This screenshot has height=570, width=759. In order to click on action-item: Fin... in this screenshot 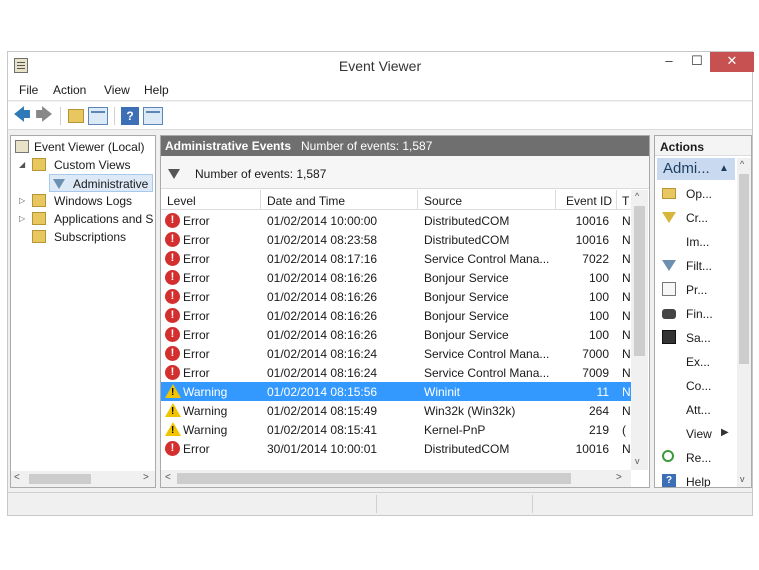, I will do `click(696, 313)`.